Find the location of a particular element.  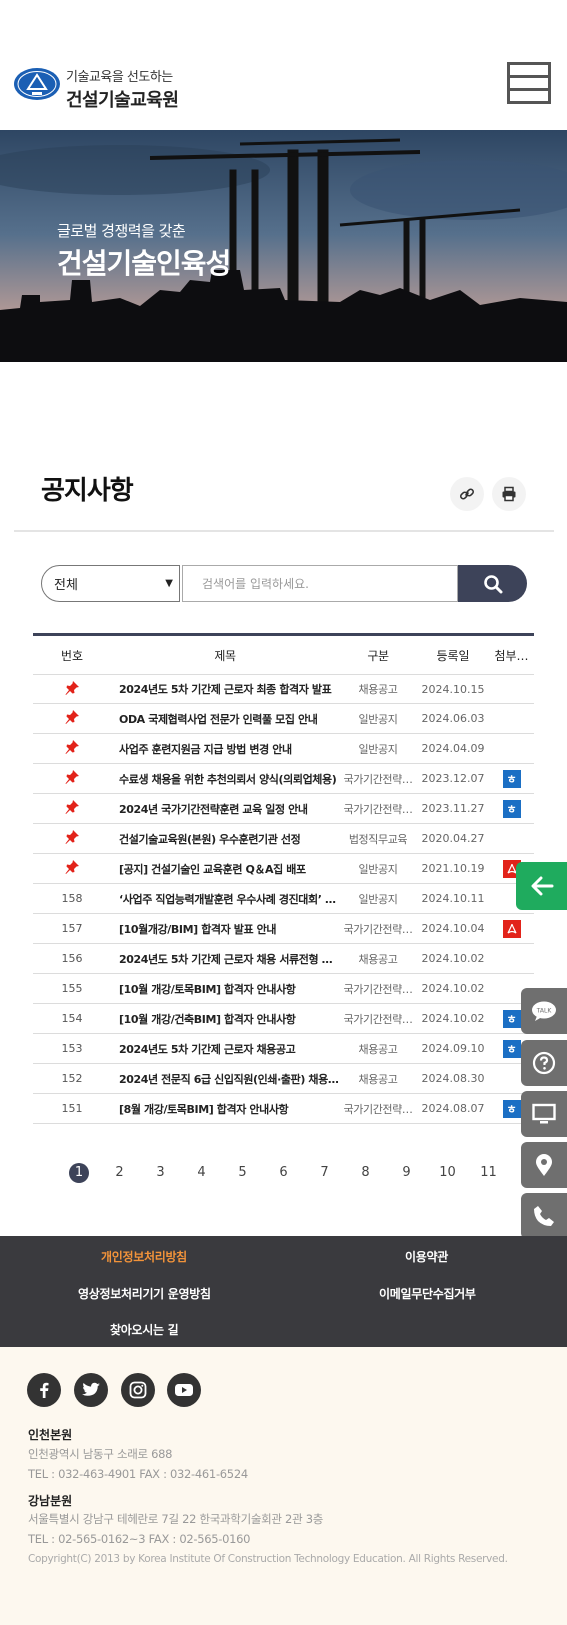

row-attachment: ㅎ is located at coordinates (511, 778).